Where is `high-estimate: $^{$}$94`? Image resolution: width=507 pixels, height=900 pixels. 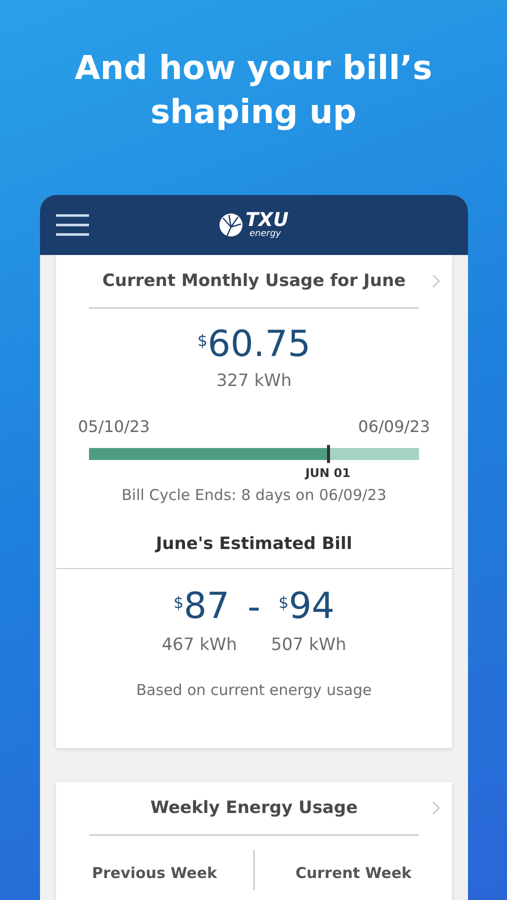
high-estimate: $^{$}$94 is located at coordinates (306, 607).